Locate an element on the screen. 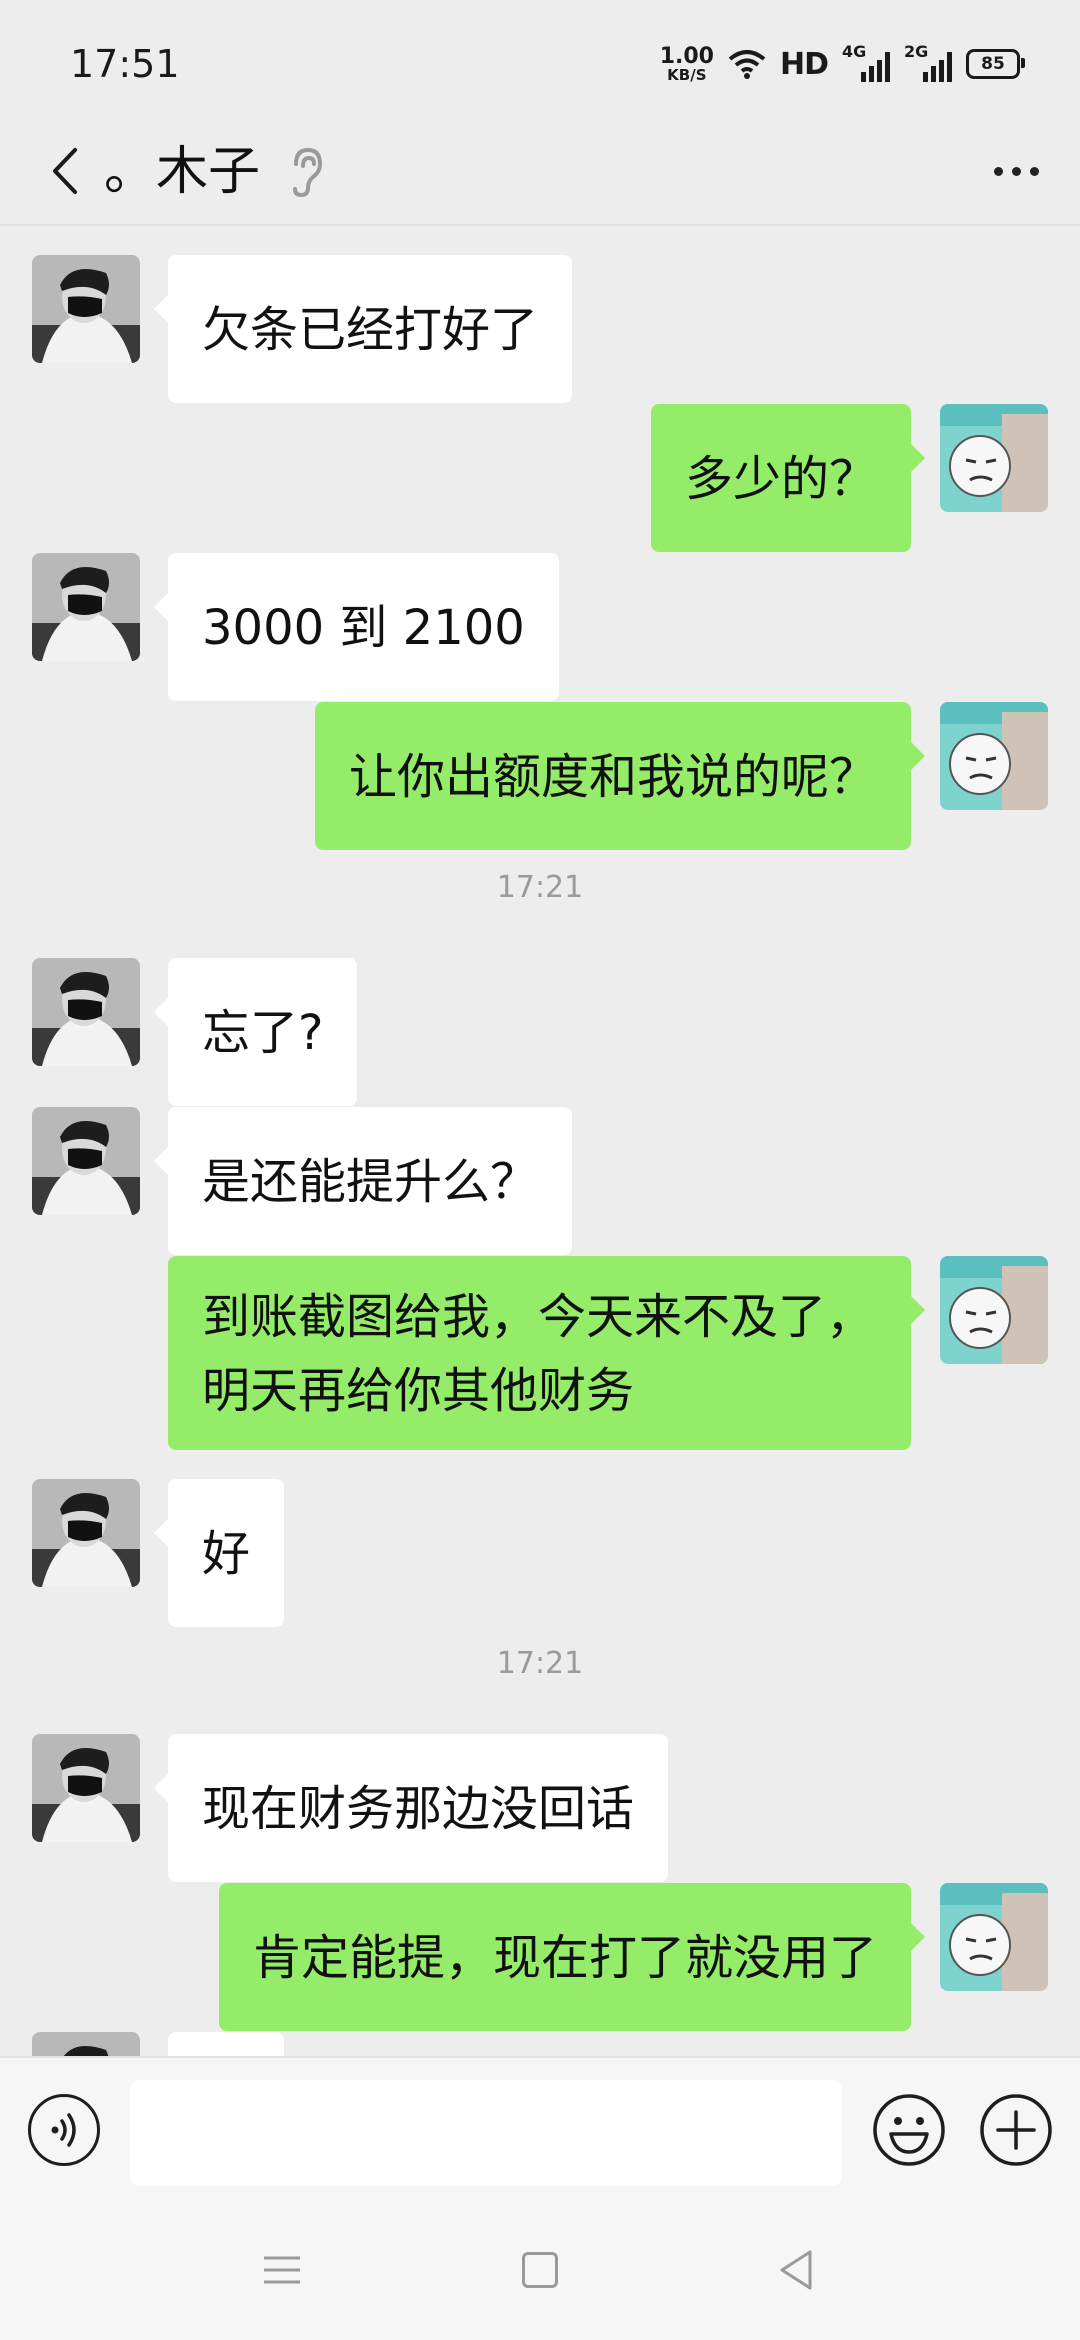 The width and height of the screenshot is (1080, 2340). message-bubble-outgoing: 到账截图给我，今天来不及了，明天再给你其他财务 is located at coordinates (546, 1353).